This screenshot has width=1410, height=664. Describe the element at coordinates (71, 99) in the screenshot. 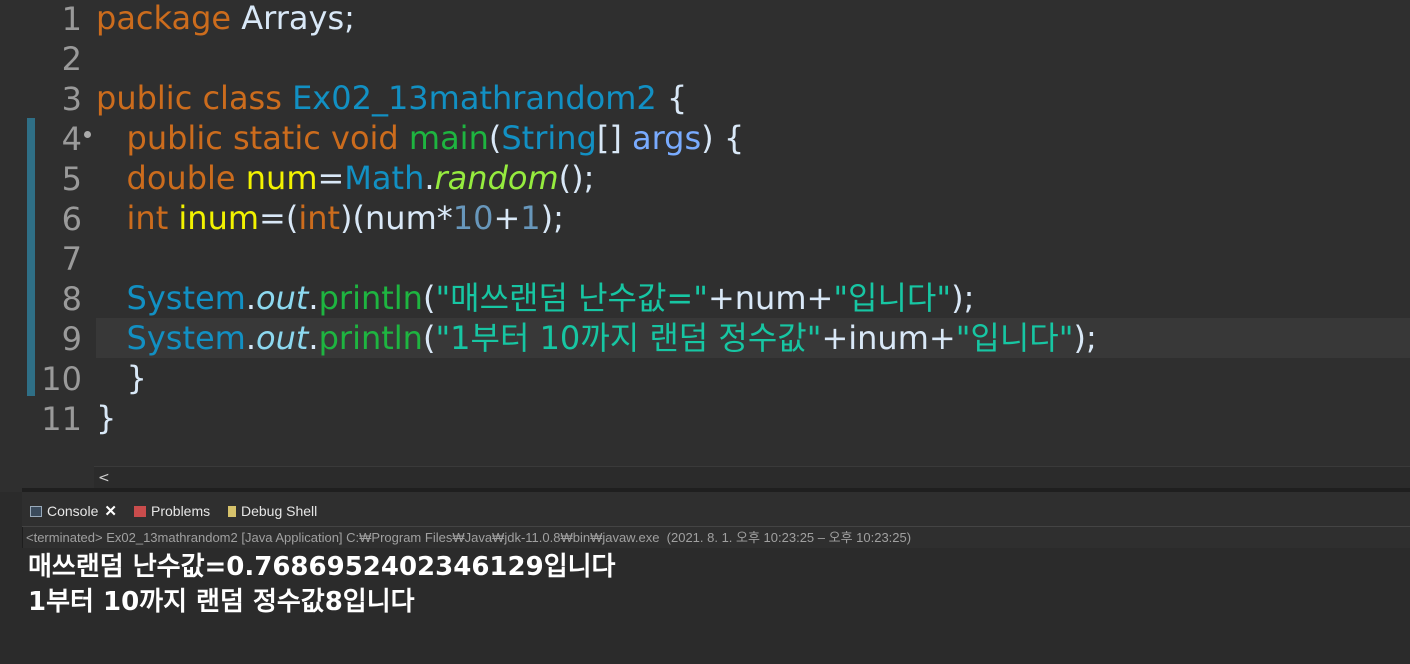

I see `line-number: 3` at that location.